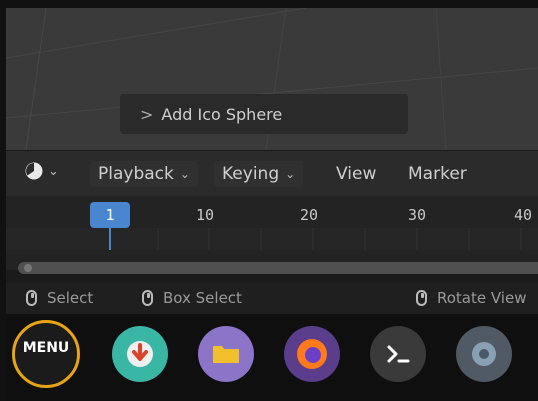 This screenshot has height=401, width=538. What do you see at coordinates (523, 215) in the screenshot?
I see `frame-label: 40` at bounding box center [523, 215].